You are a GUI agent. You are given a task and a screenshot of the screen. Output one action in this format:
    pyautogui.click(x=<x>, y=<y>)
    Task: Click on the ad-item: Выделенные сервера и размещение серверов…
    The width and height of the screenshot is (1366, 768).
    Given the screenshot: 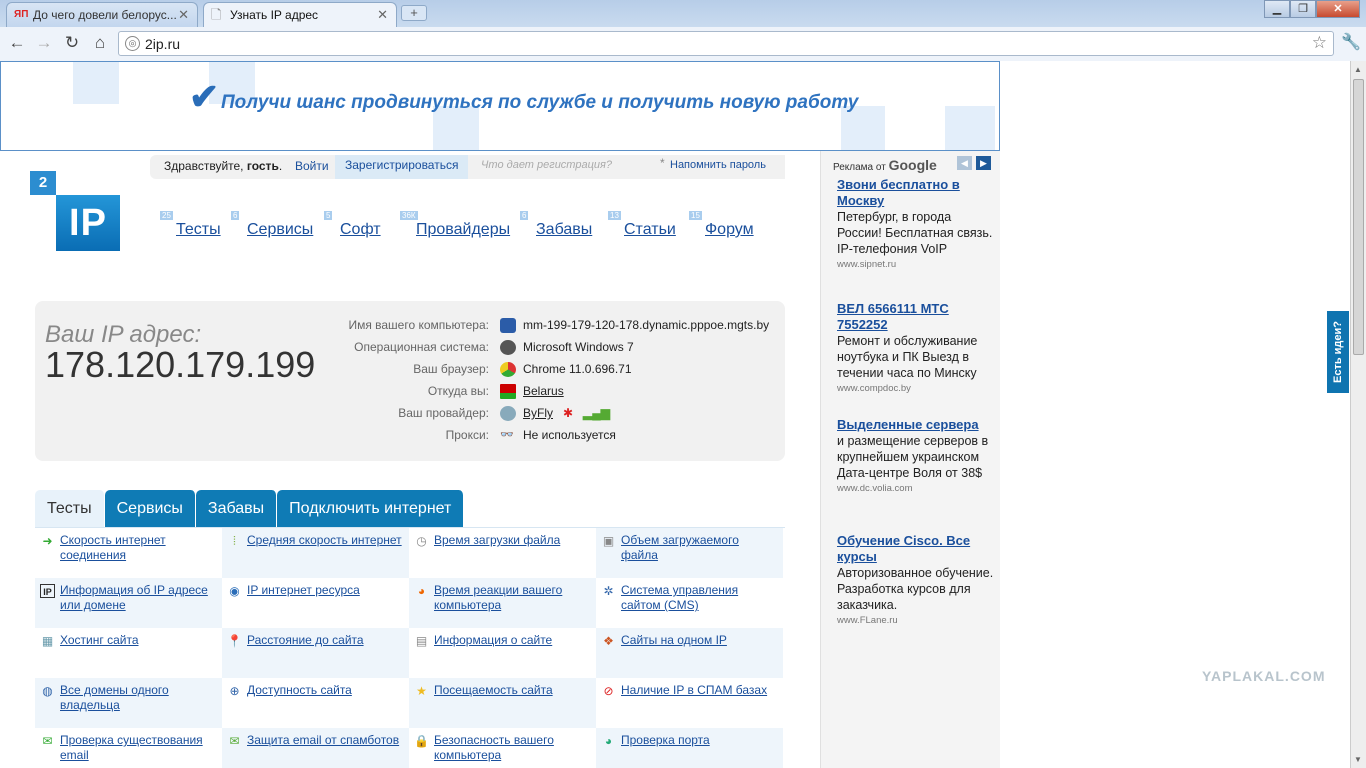 What is the action you would take?
    pyautogui.click(x=917, y=457)
    